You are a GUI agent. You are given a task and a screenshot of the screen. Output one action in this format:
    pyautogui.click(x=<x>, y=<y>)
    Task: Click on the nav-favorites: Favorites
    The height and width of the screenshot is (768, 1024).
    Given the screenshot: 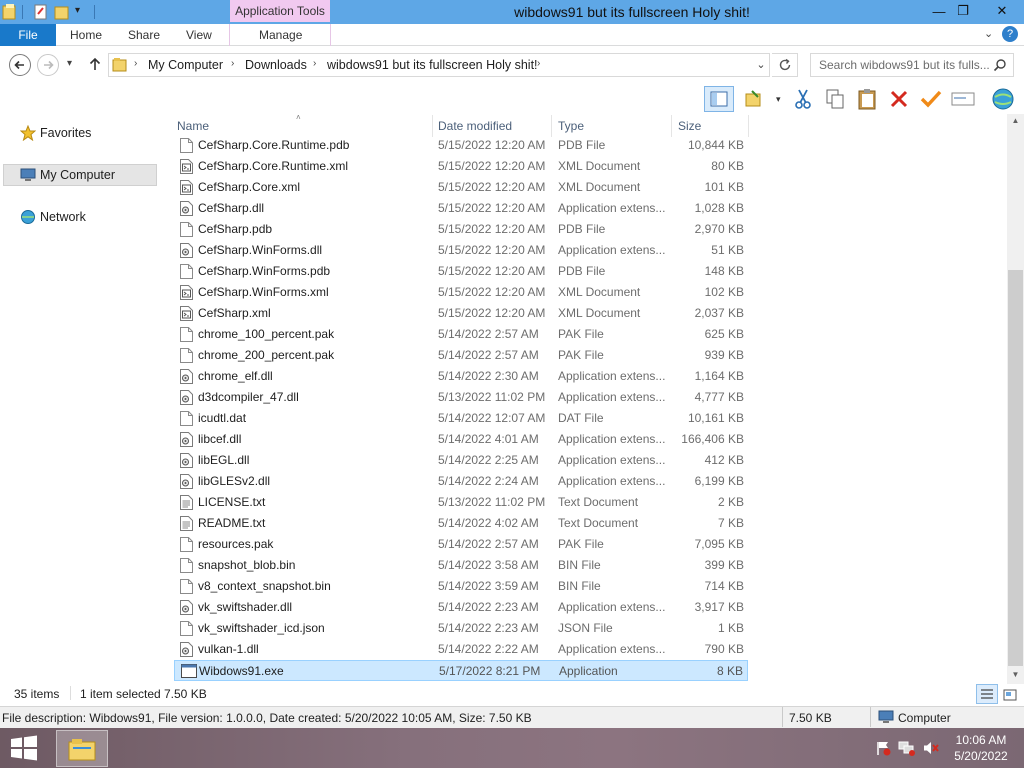 What is the action you would take?
    pyautogui.click(x=85, y=133)
    